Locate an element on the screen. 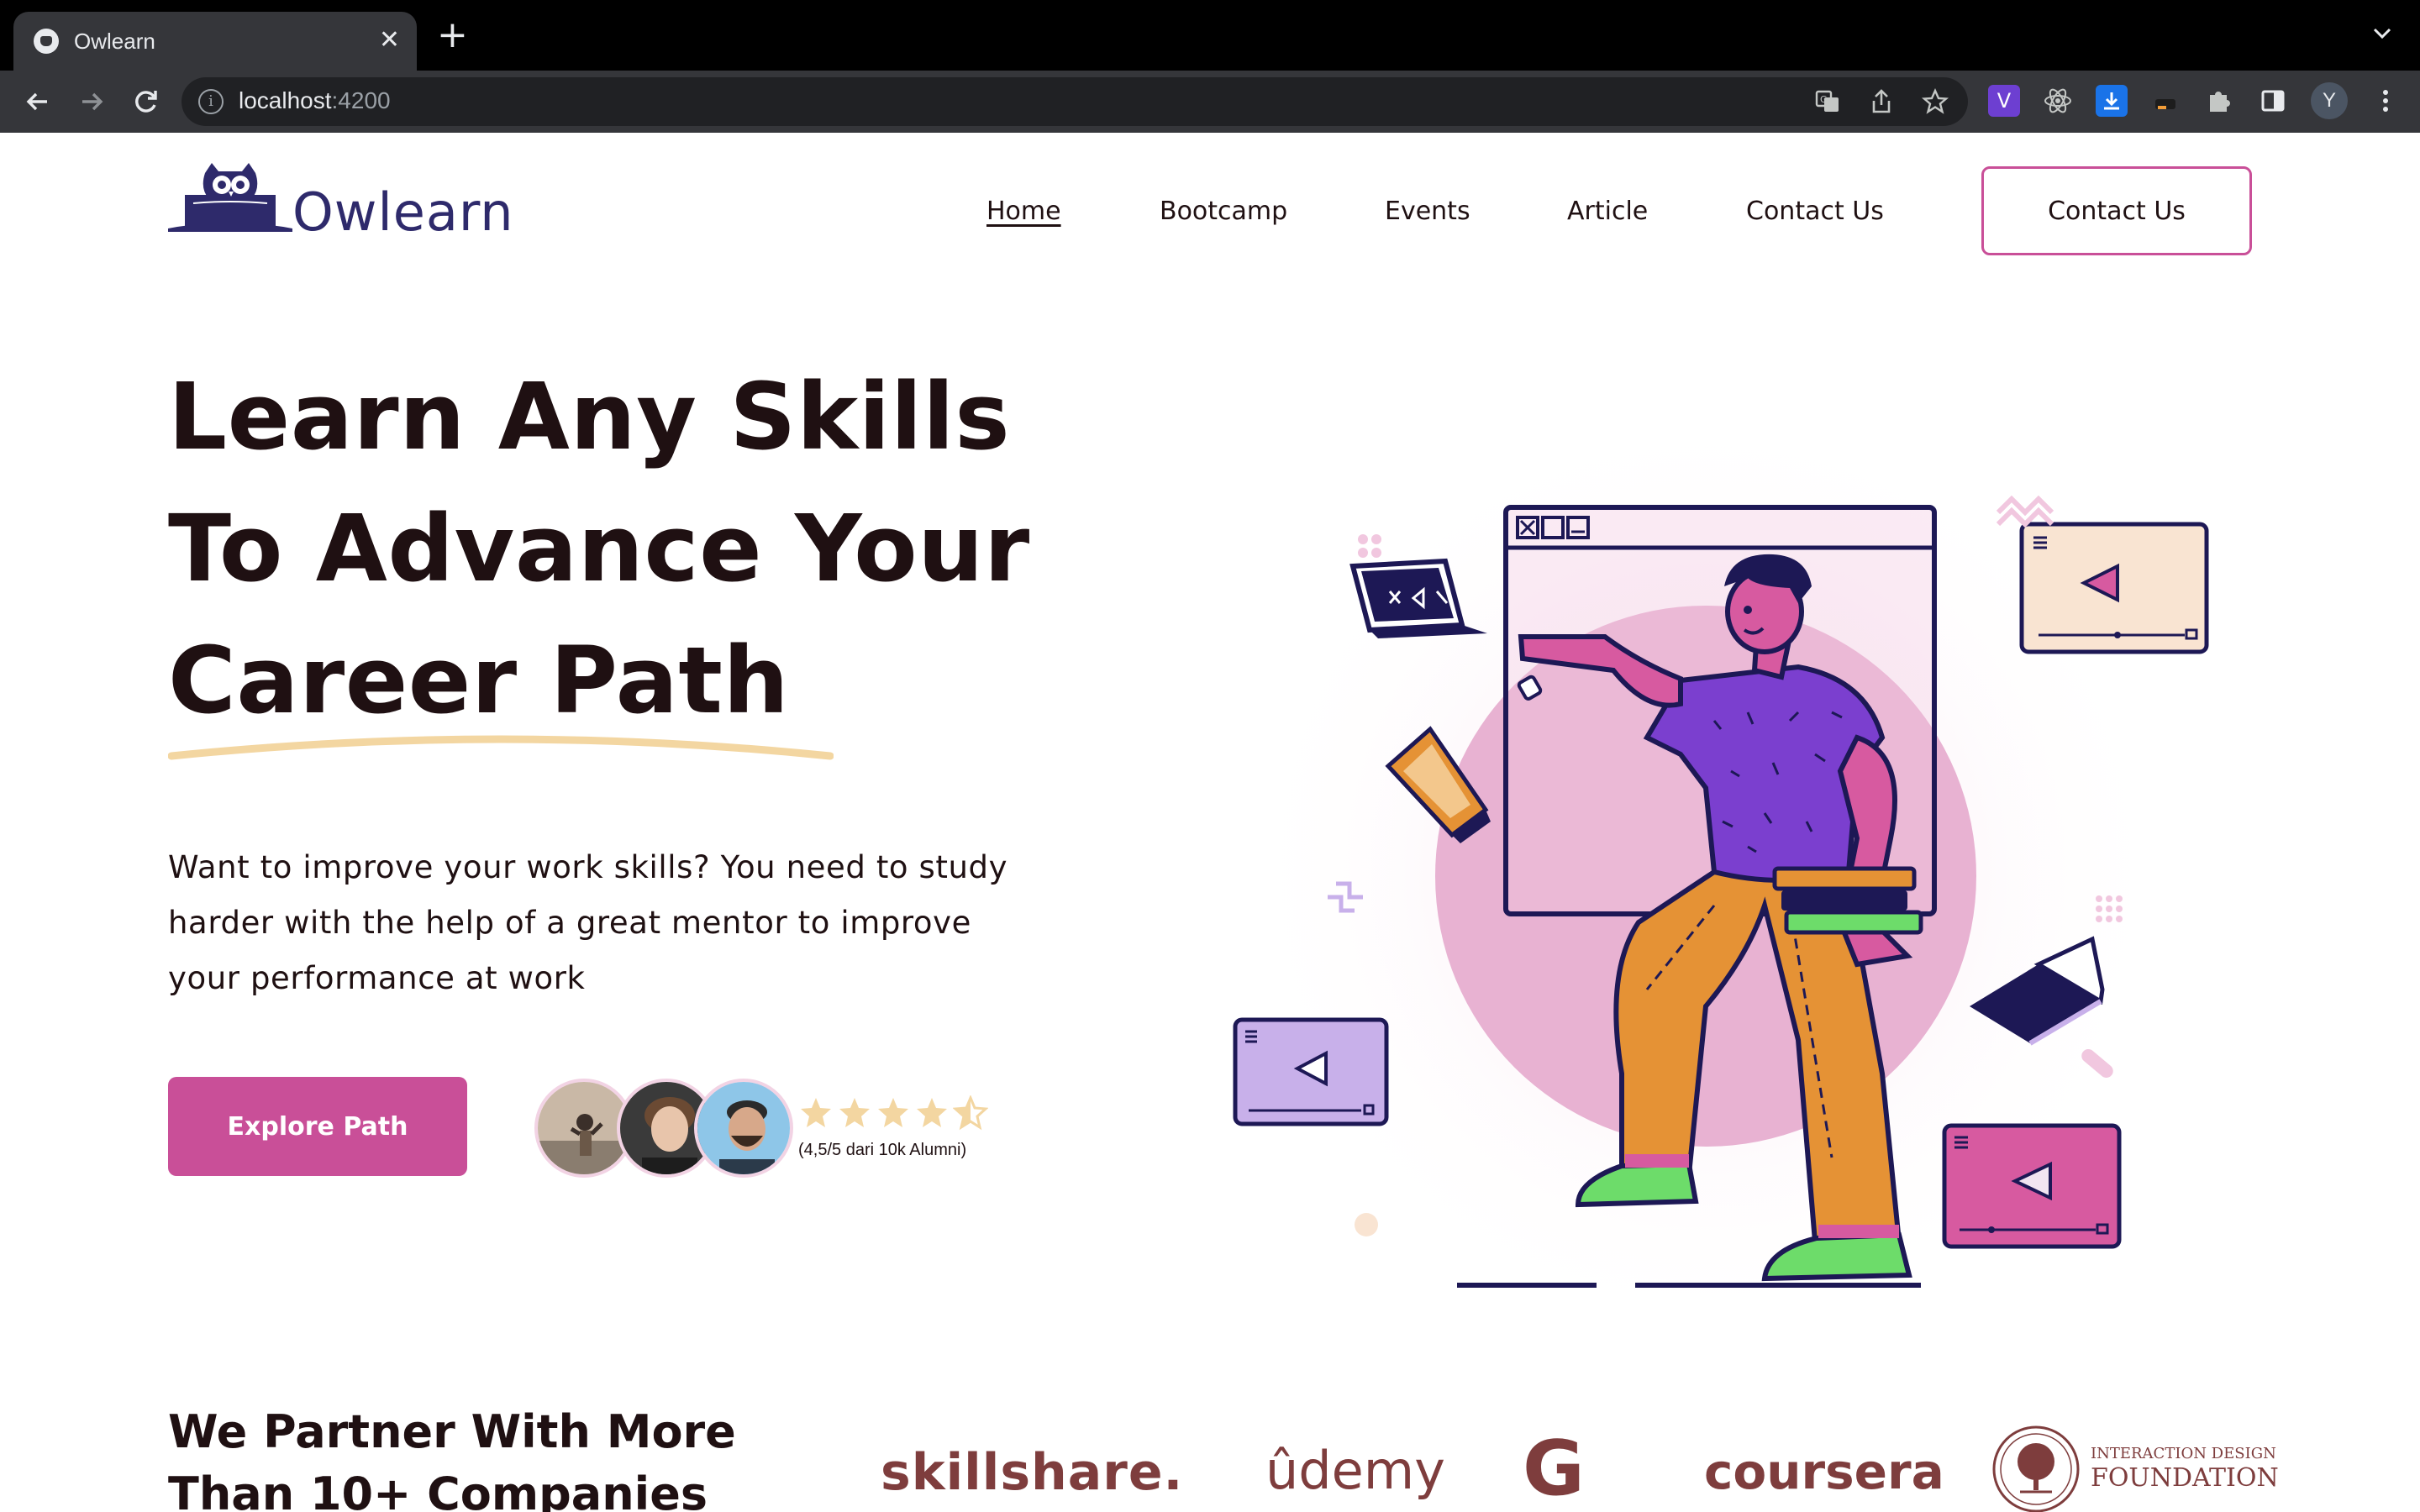  tab-strip: Owlearn ✕ + is located at coordinates (1210, 35).